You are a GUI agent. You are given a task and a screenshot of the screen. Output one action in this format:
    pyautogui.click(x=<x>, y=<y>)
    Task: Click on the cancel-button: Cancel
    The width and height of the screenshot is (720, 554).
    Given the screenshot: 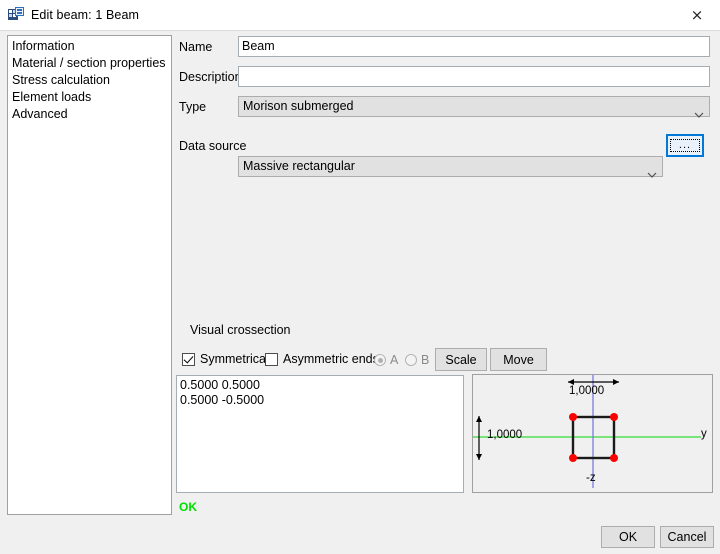 What is the action you would take?
    pyautogui.click(x=687, y=537)
    